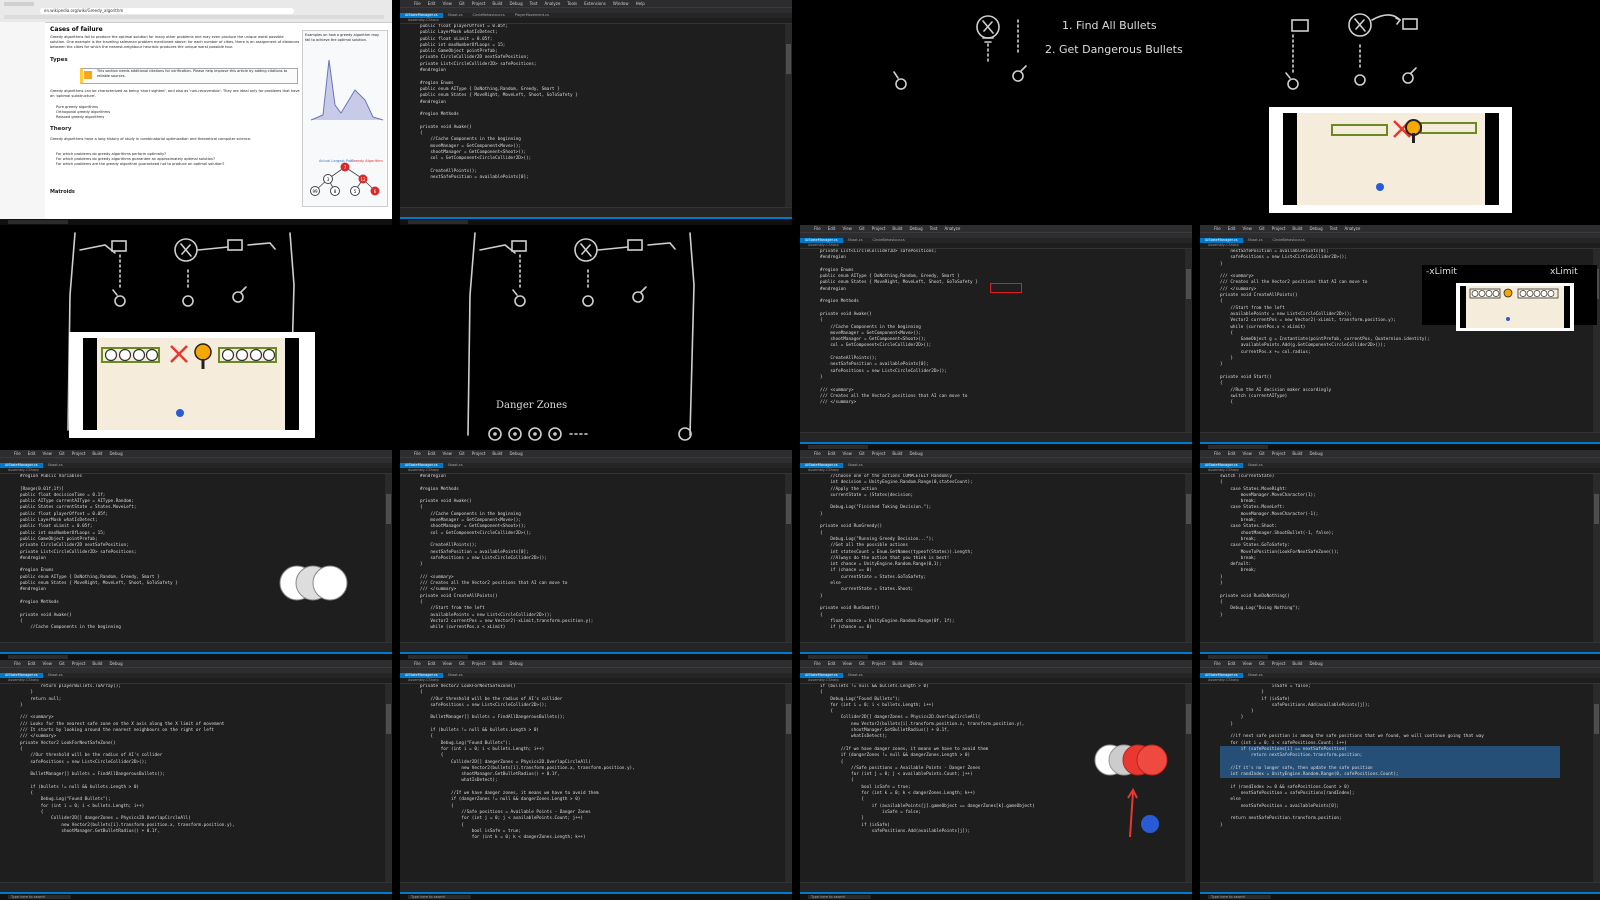  I want to click on browser-tab, so click(19, 4).